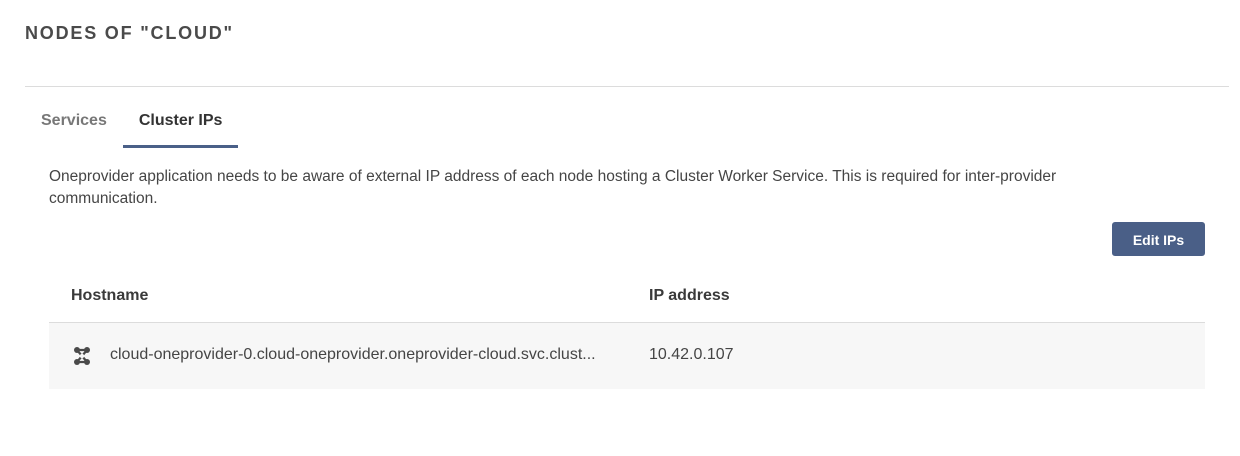 Image resolution: width=1240 pixels, height=456 pixels. What do you see at coordinates (627, 86) in the screenshot?
I see `title-divider` at bounding box center [627, 86].